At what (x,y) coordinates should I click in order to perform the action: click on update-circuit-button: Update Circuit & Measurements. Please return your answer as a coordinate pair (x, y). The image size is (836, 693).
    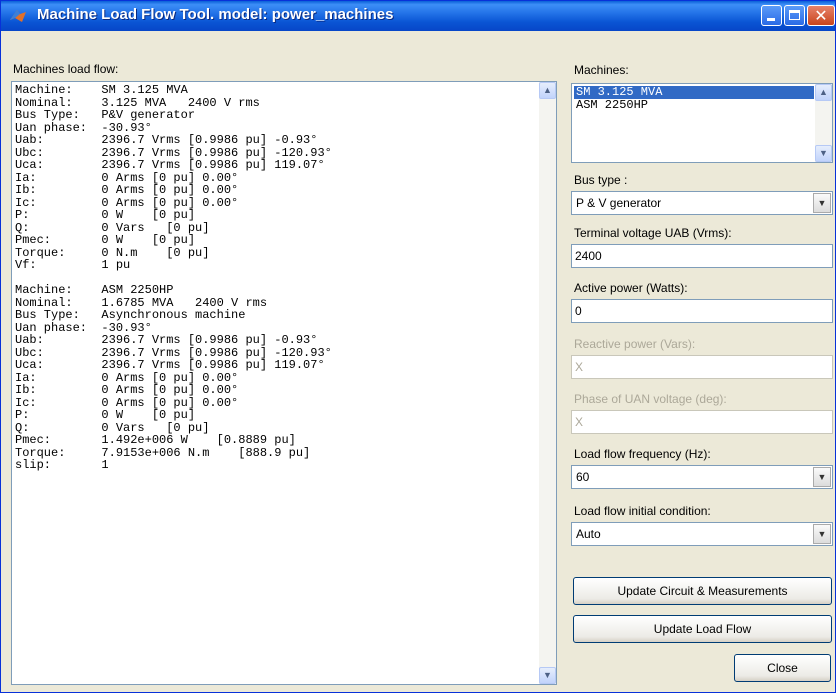
    Looking at the image, I should click on (702, 591).